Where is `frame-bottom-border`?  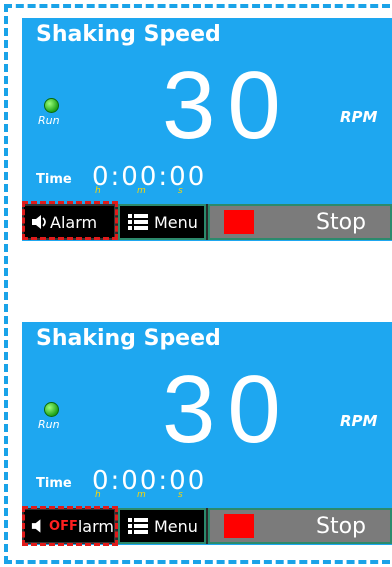 frame-bottom-border is located at coordinates (197, 562).